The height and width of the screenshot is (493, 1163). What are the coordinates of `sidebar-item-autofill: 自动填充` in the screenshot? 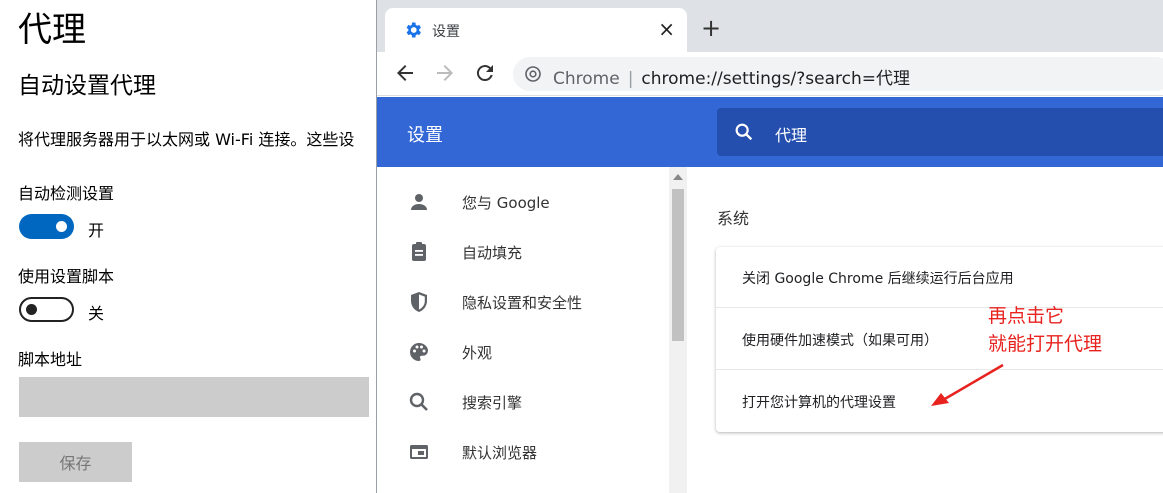 It's located at (527, 252).